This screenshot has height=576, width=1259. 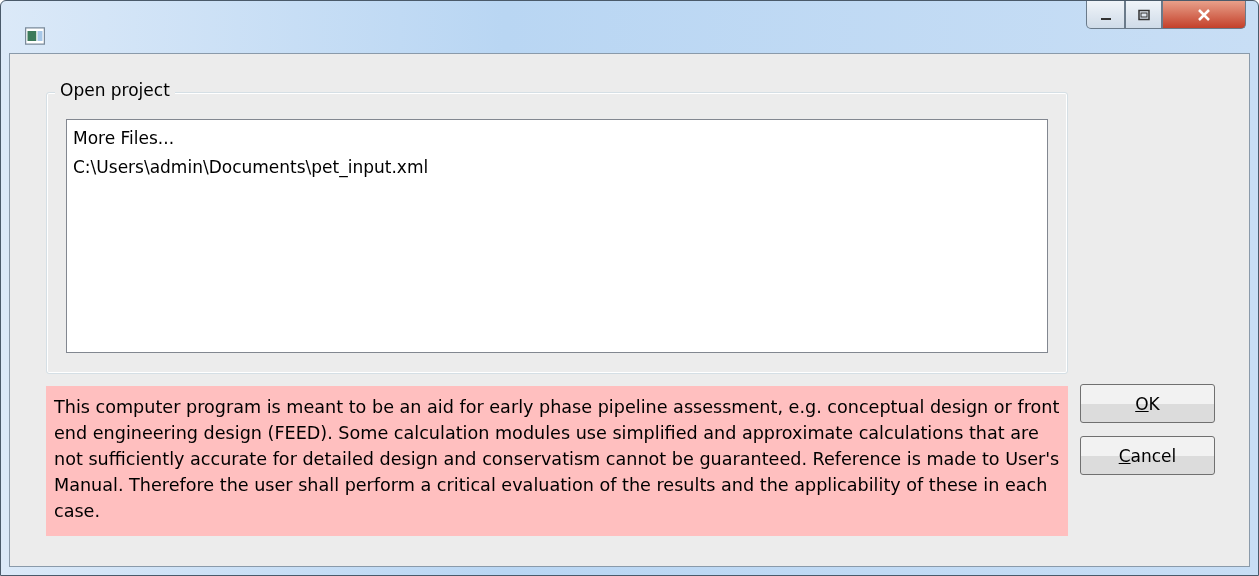 I want to click on minimize-button, so click(x=1105, y=15).